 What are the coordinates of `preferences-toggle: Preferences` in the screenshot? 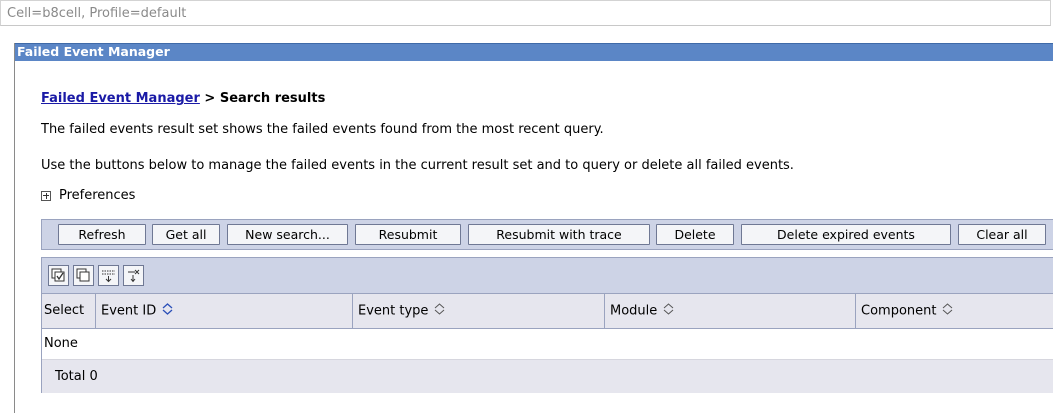 It's located at (88, 195).